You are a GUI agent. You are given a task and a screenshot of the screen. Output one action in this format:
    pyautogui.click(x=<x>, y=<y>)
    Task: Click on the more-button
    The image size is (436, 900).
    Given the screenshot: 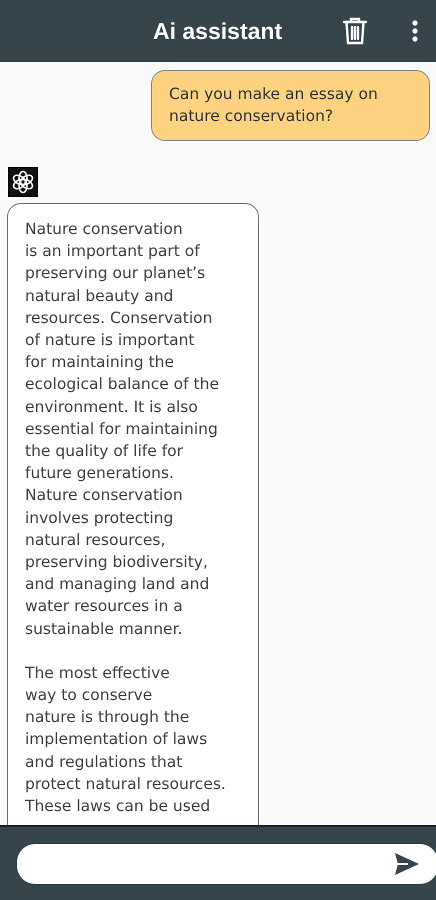 What is the action you would take?
    pyautogui.click(x=415, y=31)
    